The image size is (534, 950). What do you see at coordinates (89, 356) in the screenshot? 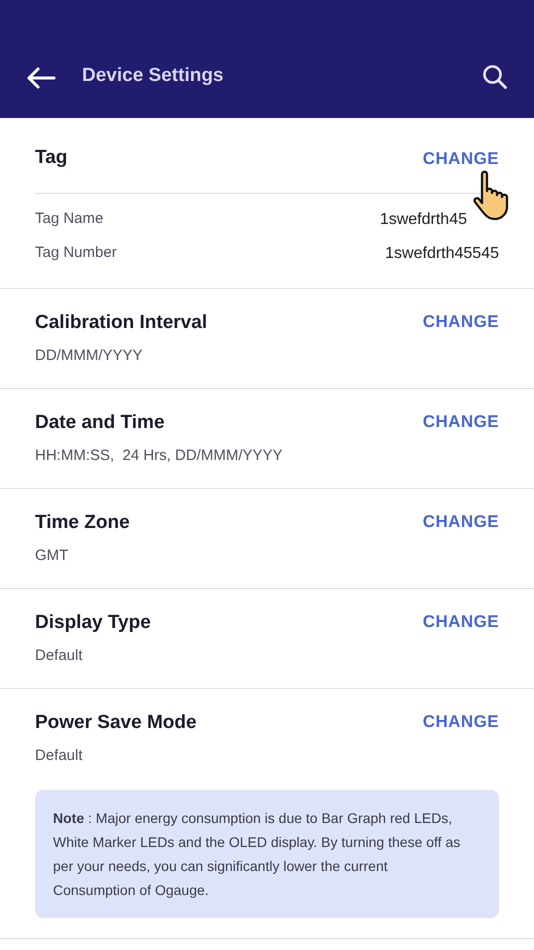
I see `section-value: DD/MMM/YYYY` at bounding box center [89, 356].